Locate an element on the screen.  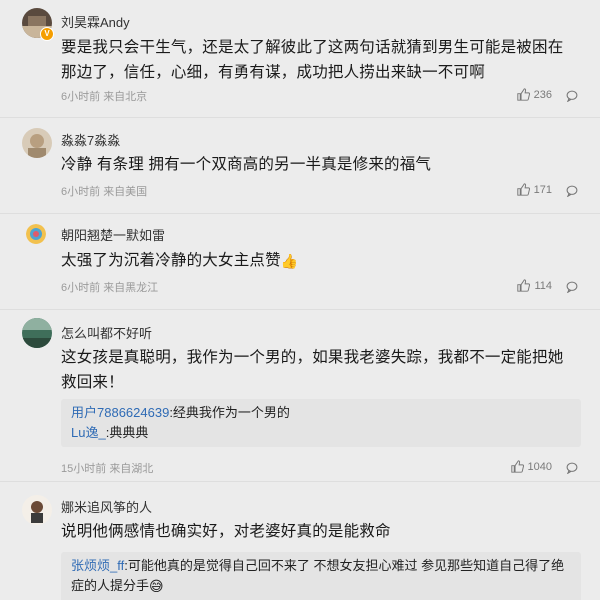
comment-text-content: 太强了为沉着冷静的大女主点赞 is located at coordinates (171, 260).